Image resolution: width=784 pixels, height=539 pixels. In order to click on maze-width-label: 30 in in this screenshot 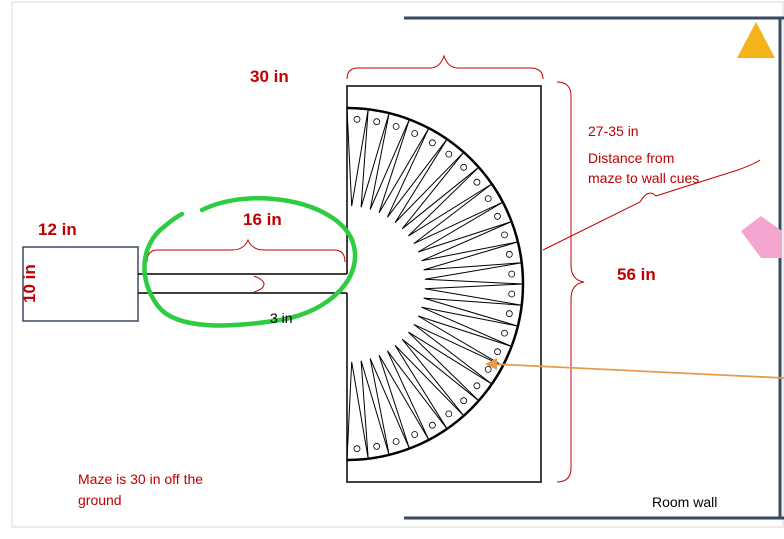, I will do `click(269, 76)`.